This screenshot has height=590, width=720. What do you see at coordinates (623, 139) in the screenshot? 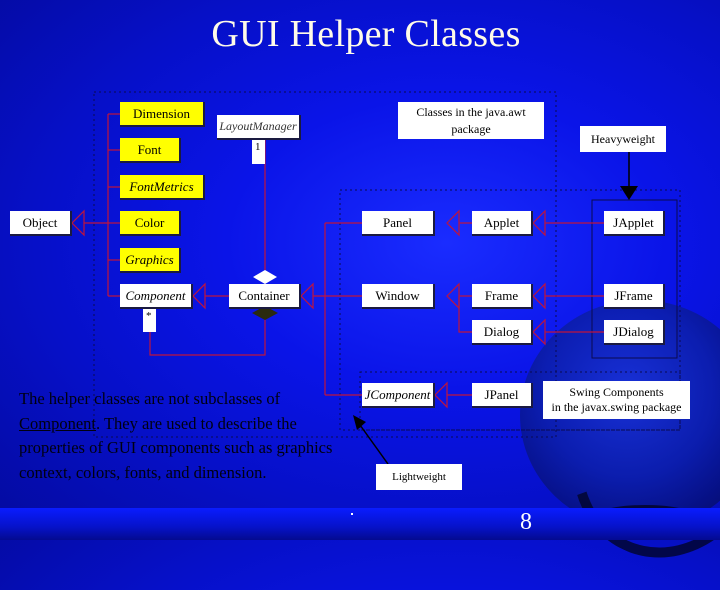
I see `heavyweight-note: Heavyweight` at bounding box center [623, 139].